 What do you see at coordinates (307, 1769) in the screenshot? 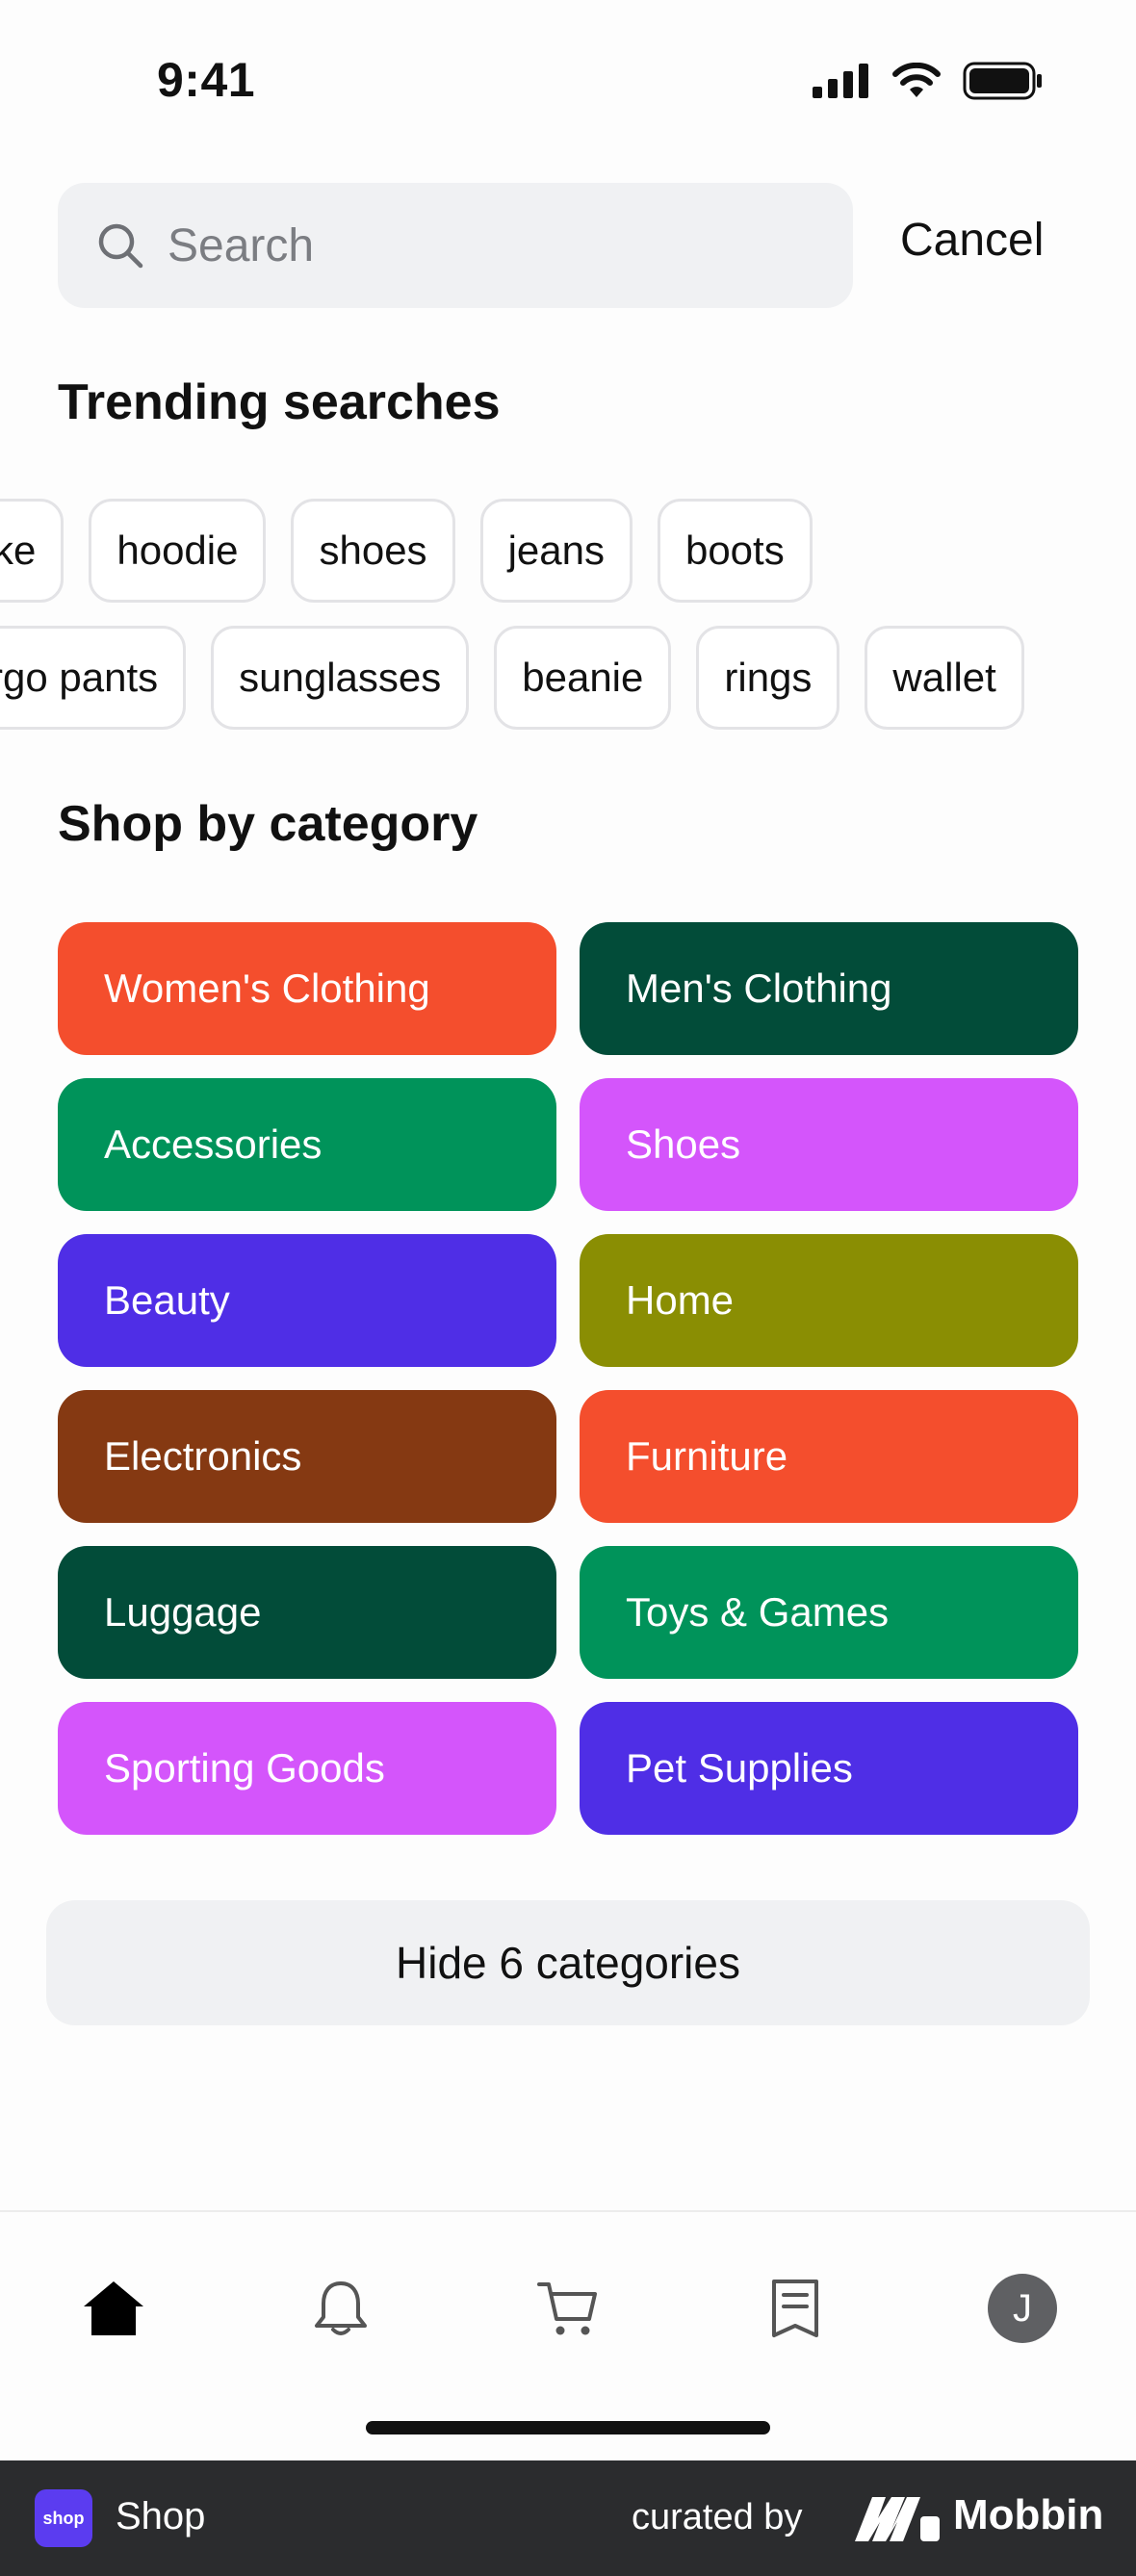
I see `category-button: Sporting Goods` at bounding box center [307, 1769].